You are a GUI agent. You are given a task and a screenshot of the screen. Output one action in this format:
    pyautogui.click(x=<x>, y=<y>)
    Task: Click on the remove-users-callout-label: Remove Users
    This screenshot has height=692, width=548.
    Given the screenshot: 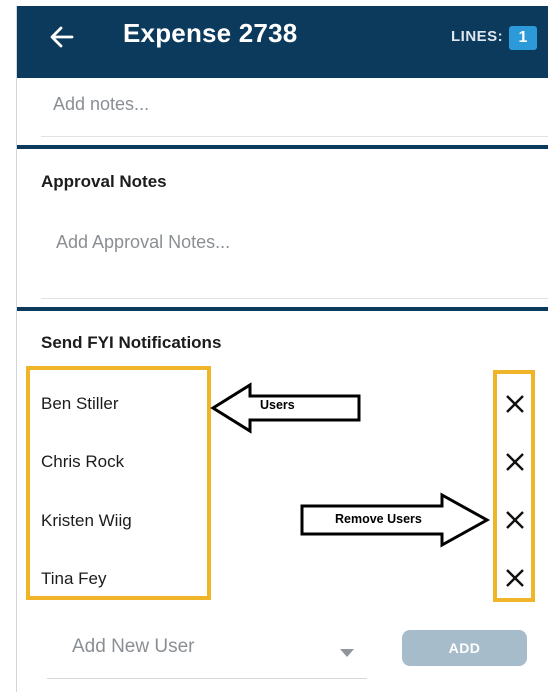 What is the action you would take?
    pyautogui.click(x=378, y=519)
    